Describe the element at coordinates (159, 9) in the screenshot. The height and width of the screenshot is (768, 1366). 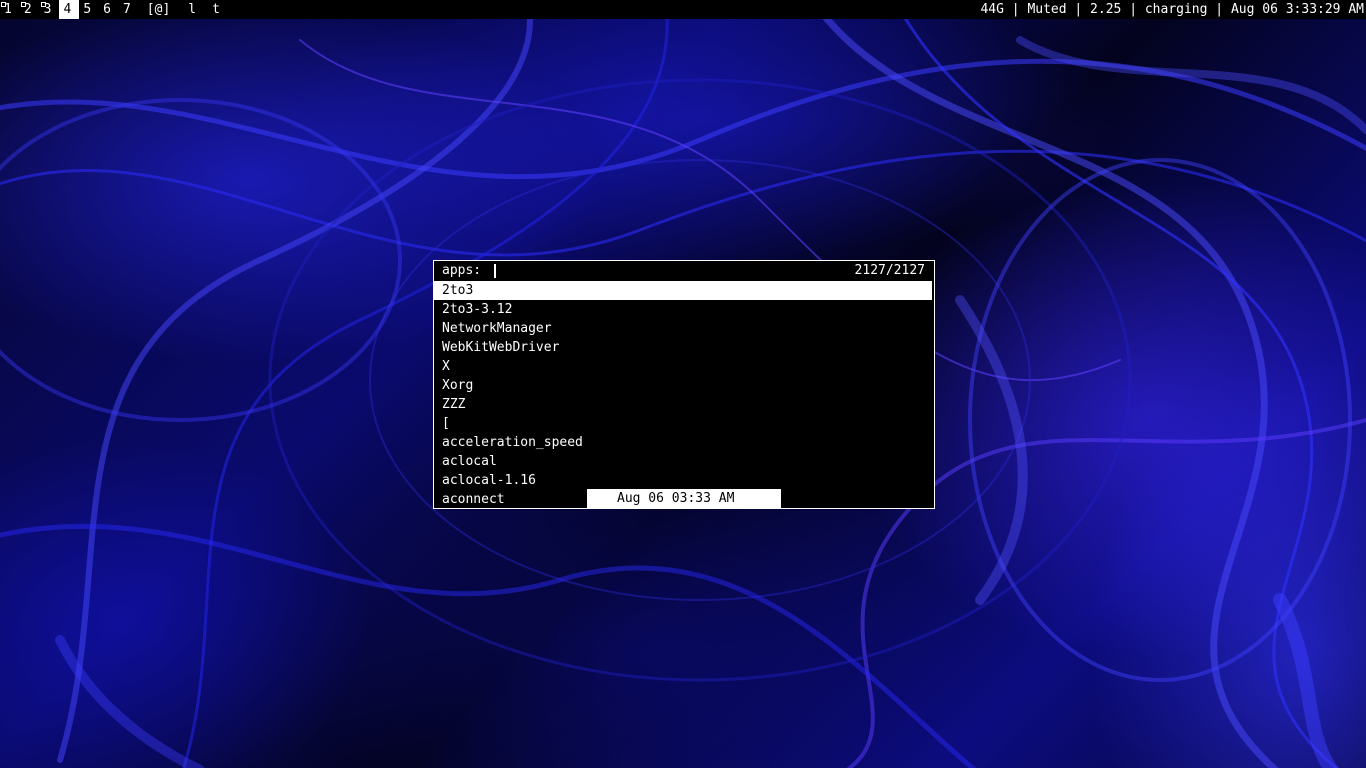
I see `layout-symbol: [@]` at that location.